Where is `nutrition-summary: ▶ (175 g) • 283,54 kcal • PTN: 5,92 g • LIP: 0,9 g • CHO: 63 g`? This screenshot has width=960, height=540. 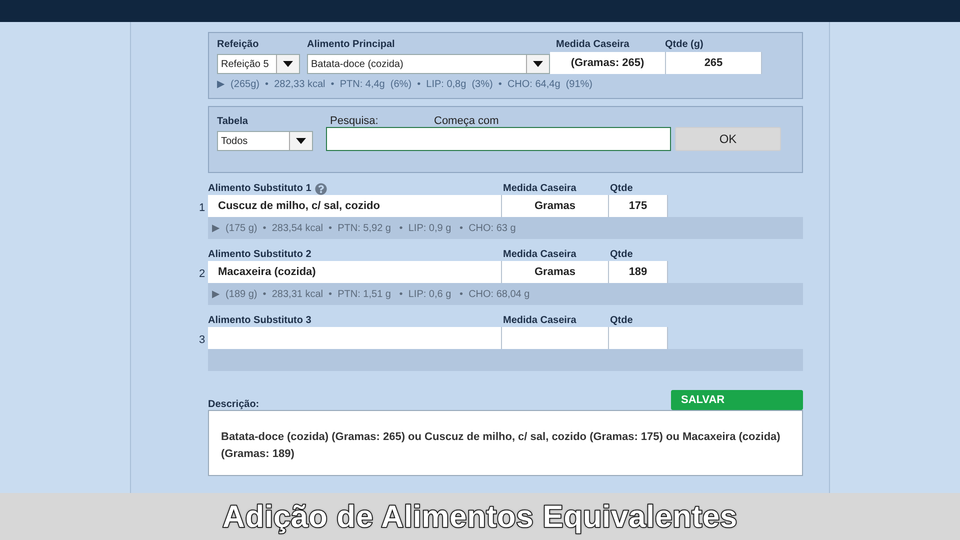
nutrition-summary: ▶ (175 g) • 283,54 kcal • PTN: 5,92 g • LIP: 0,9 g • CHO: 63 g is located at coordinates (364, 228).